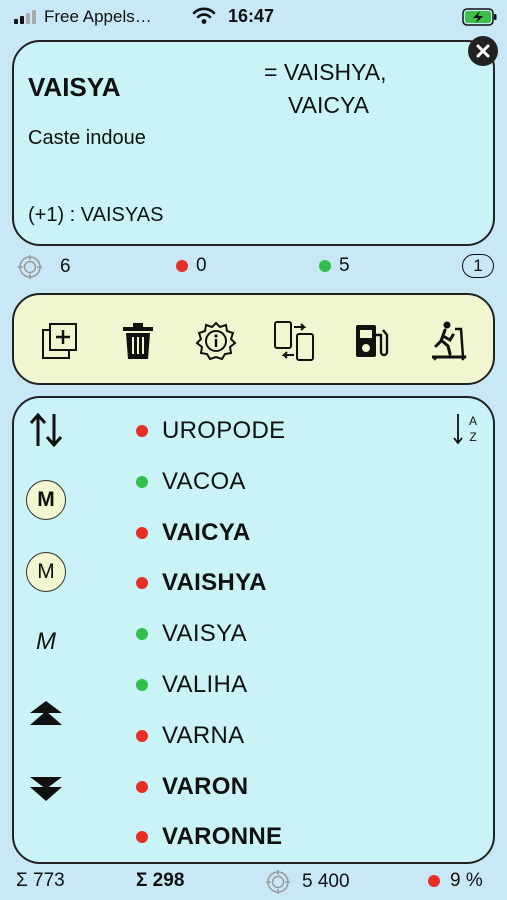  I want to click on list-item: VACOA, so click(191, 482).